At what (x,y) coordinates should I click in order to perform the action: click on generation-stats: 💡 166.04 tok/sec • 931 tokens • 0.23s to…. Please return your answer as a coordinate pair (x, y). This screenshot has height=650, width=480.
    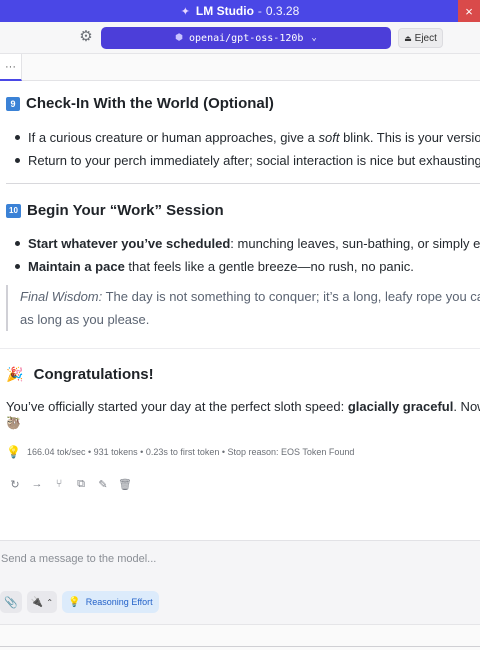
    Looking at the image, I should click on (180, 452).